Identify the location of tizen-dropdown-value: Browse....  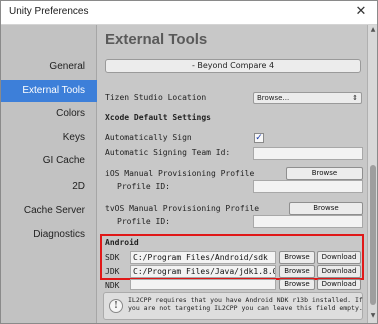
(273, 98).